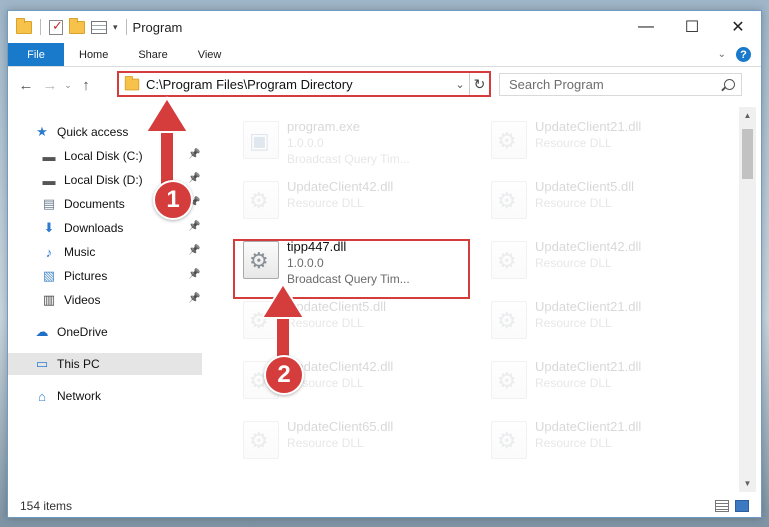 This screenshot has width=769, height=527. I want to click on expand-ribbon-chevron-icon: ⌄, so click(722, 54).